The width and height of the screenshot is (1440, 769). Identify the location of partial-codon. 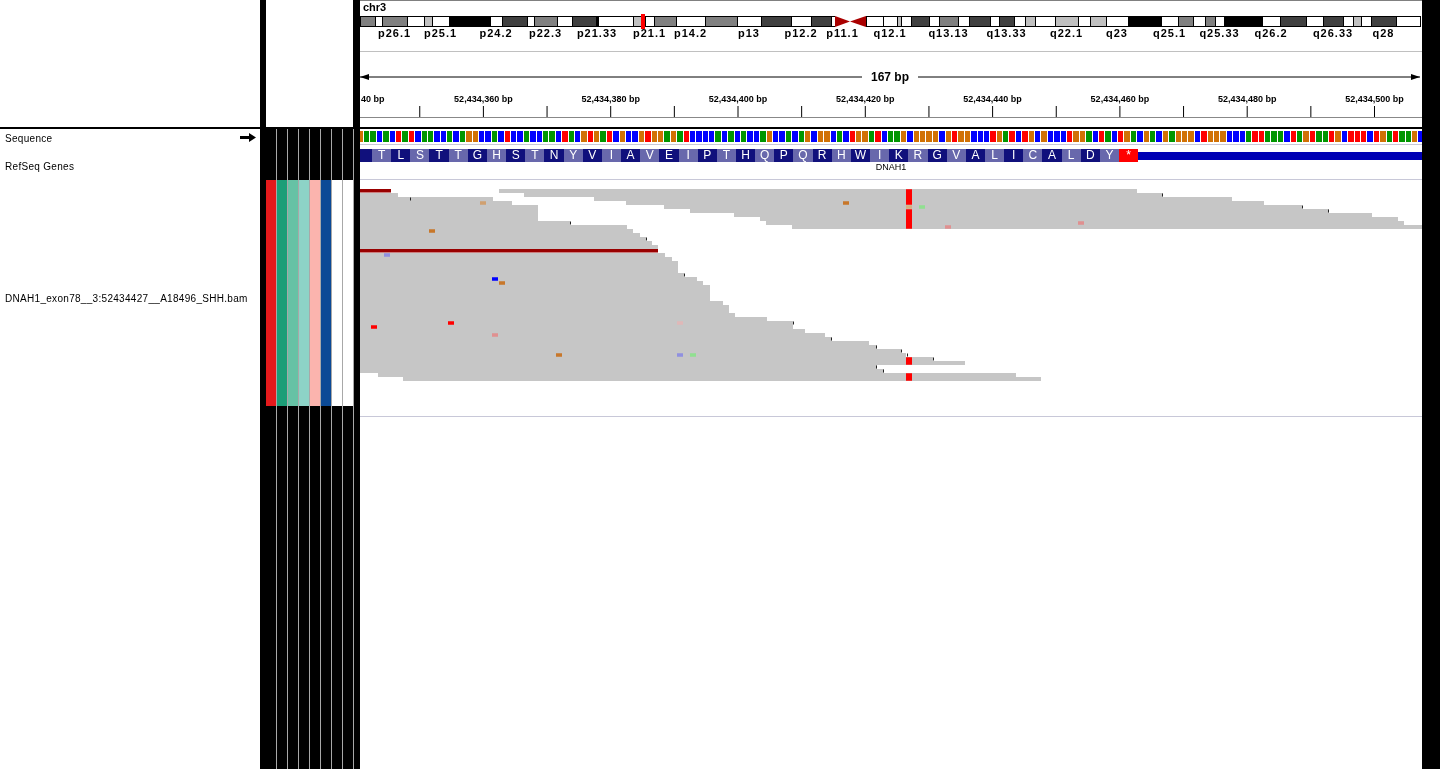
(366, 155).